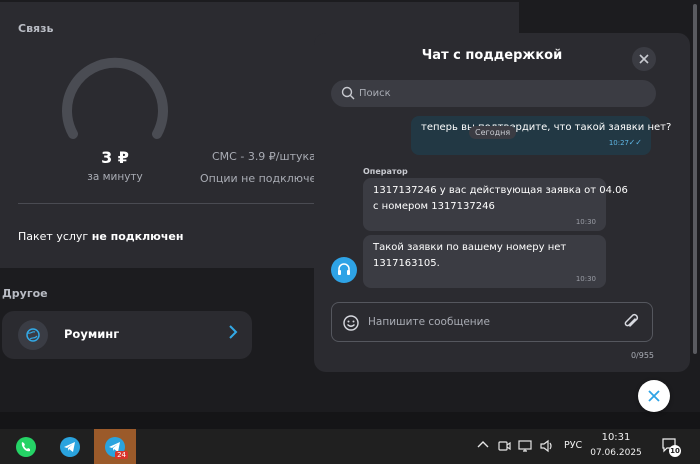 Image resolution: width=700 pixels, height=464 pixels. What do you see at coordinates (504, 447) in the screenshot?
I see `meet-now-icon` at bounding box center [504, 447].